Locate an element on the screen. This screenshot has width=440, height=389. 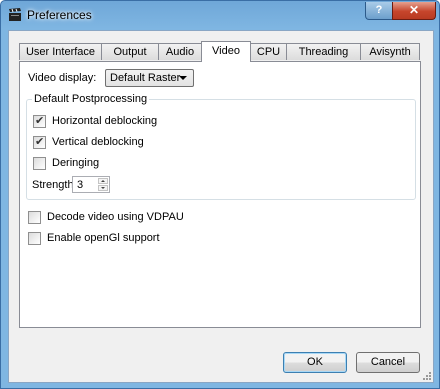
video-display-value: Default Raster is located at coordinates (145, 78).